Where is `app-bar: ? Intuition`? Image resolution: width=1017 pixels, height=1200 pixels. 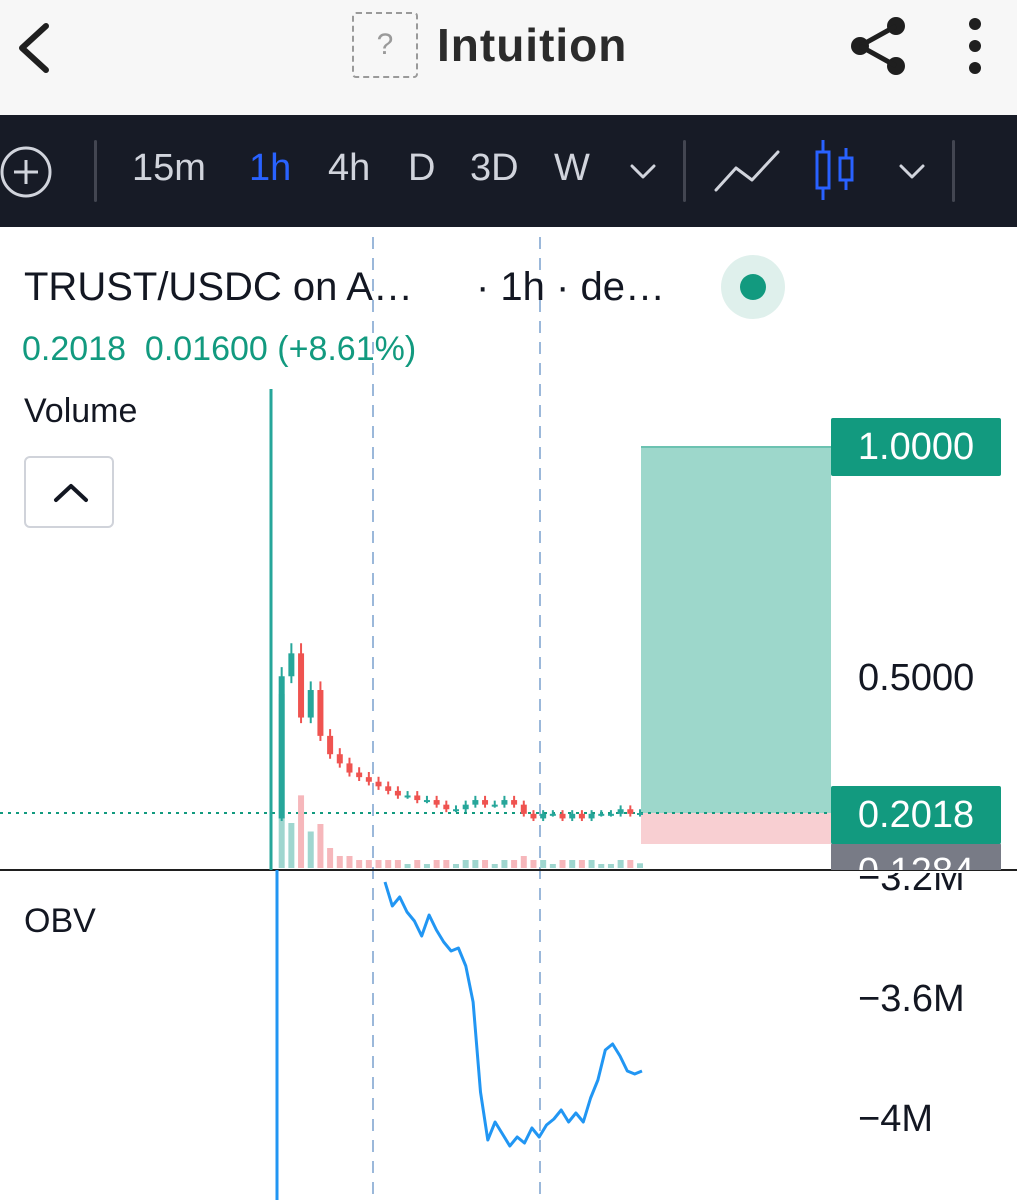 app-bar: ? Intuition is located at coordinates (508, 57).